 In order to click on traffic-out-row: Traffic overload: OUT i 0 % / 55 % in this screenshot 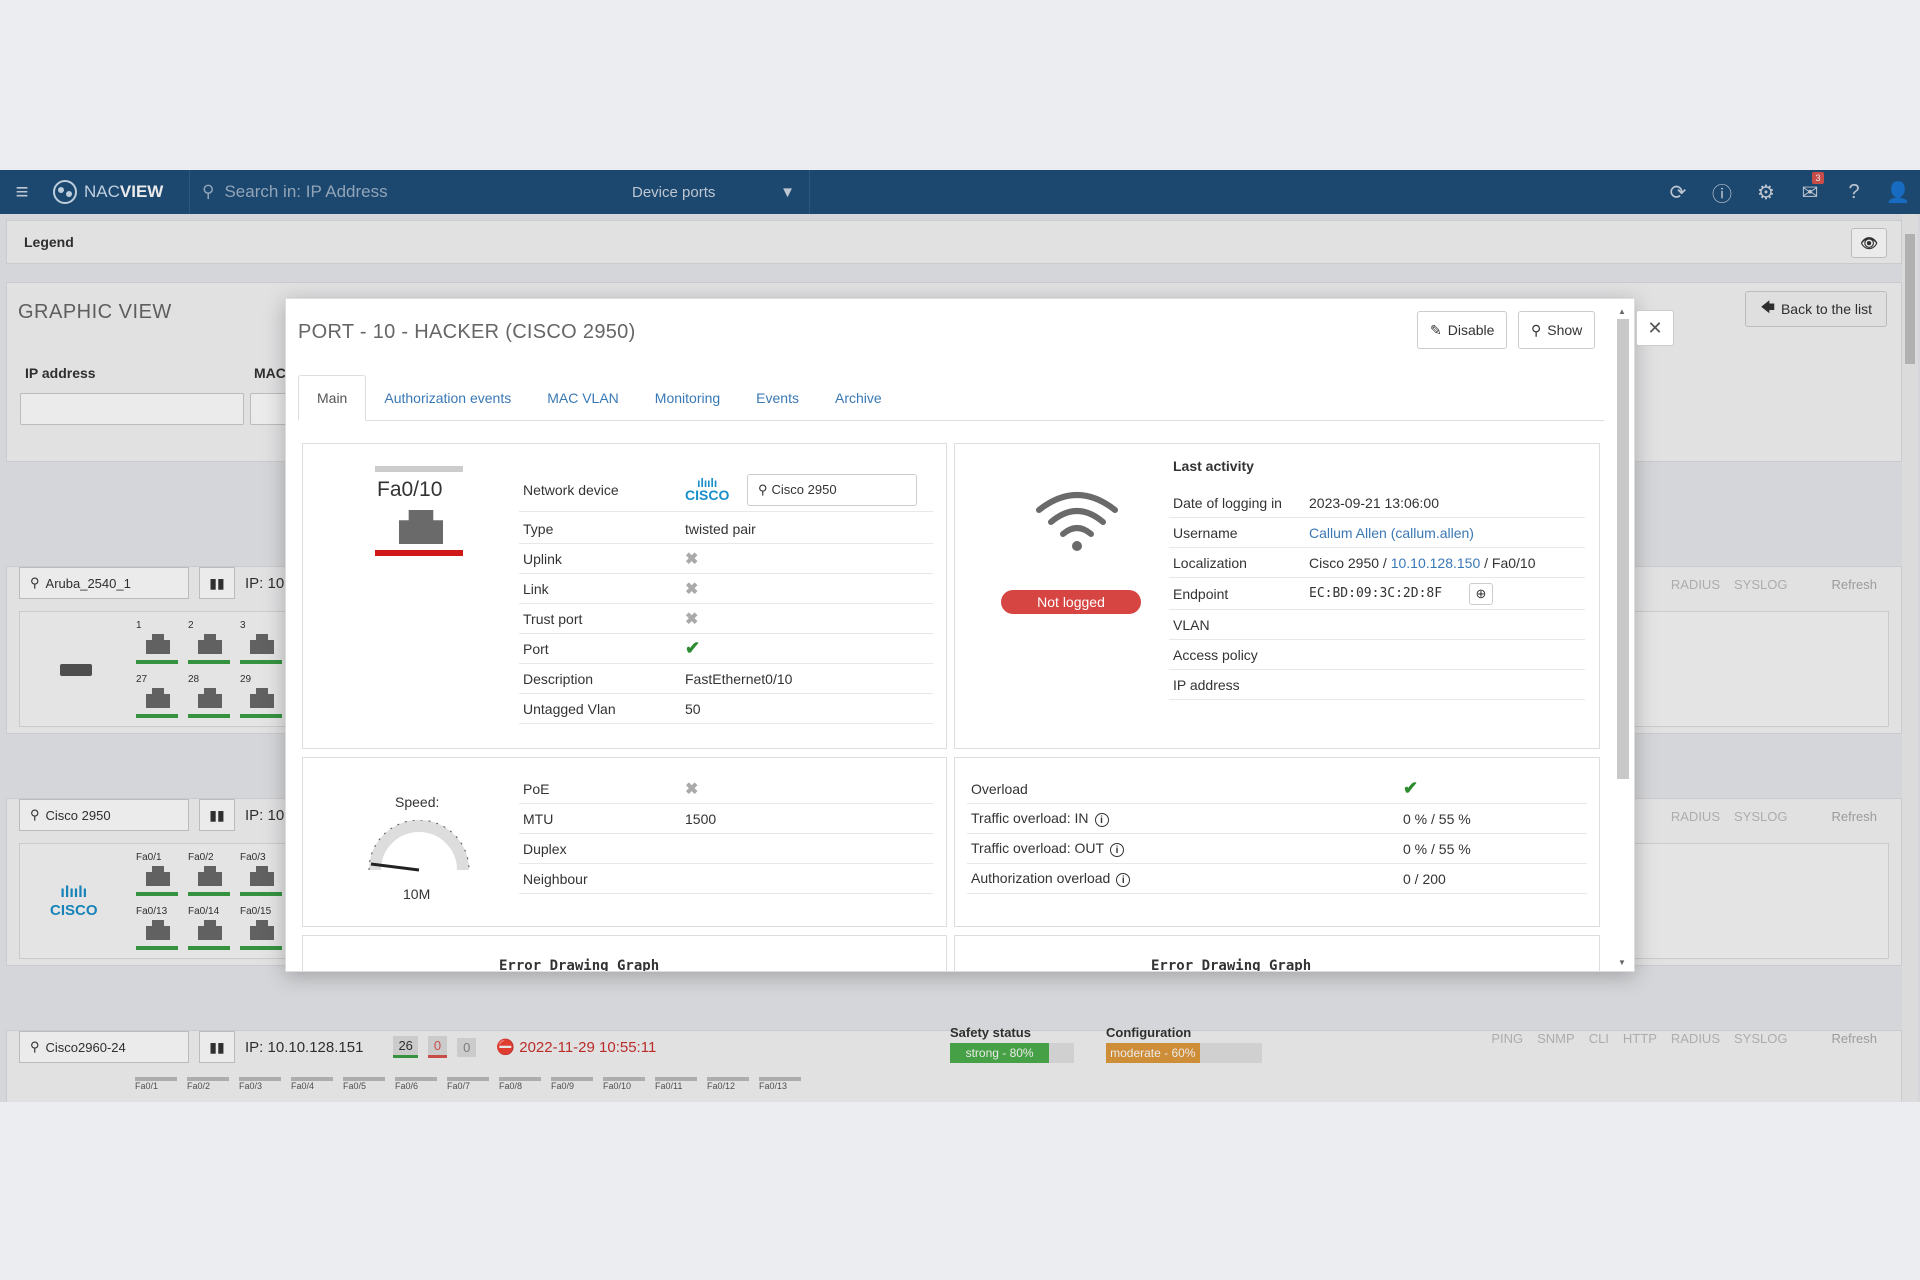, I will do `click(1277, 849)`.